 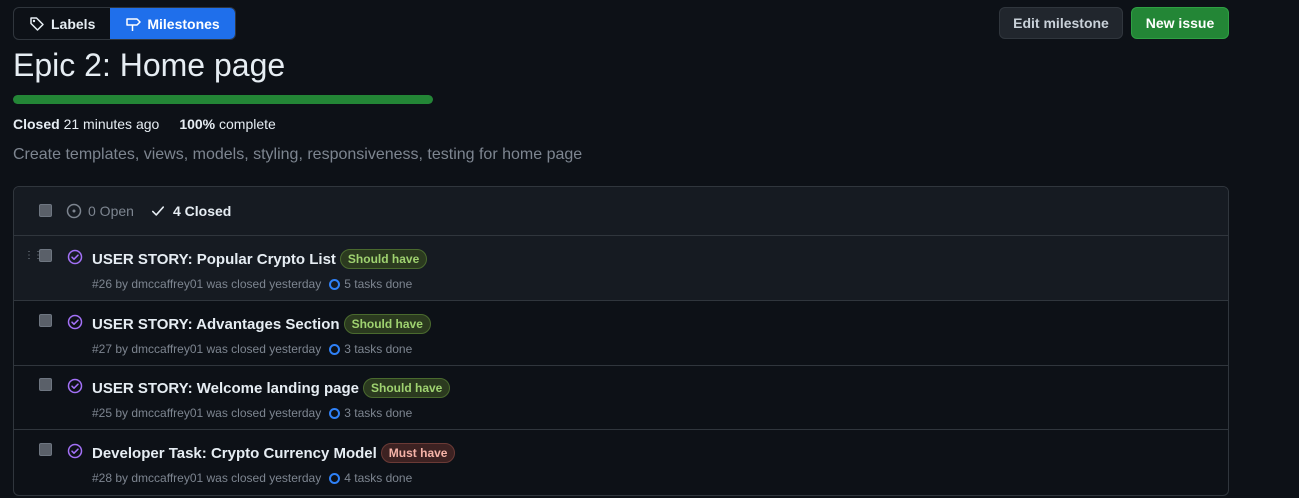 I want to click on milestone-status: Closed 21 minutes ago 100% complete, so click(x=144, y=124).